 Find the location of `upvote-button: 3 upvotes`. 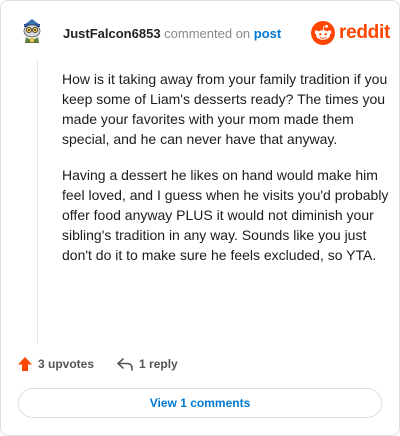

upvote-button: 3 upvotes is located at coordinates (55, 364).